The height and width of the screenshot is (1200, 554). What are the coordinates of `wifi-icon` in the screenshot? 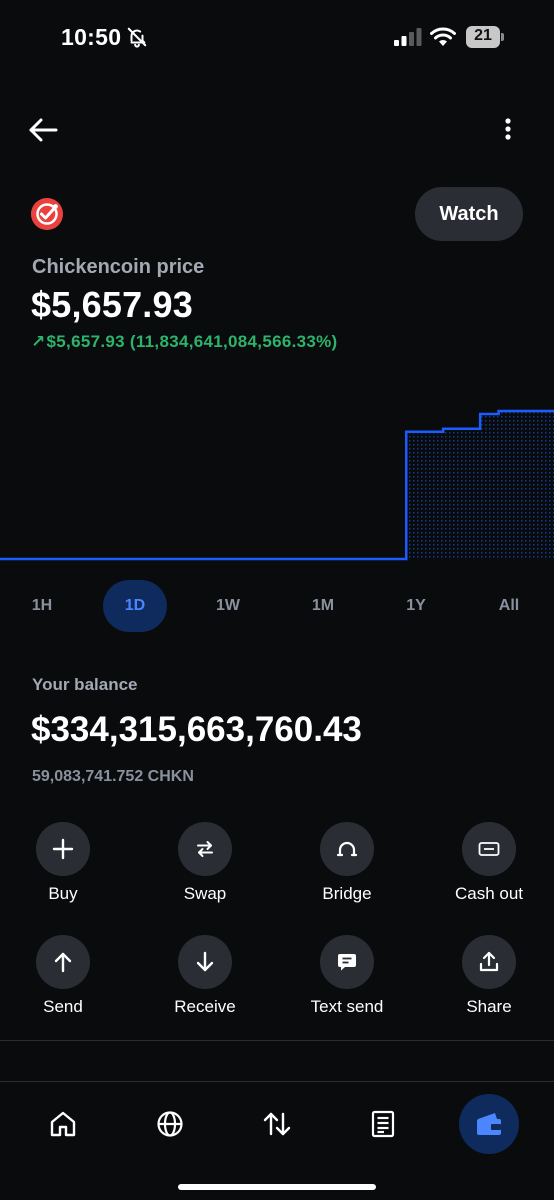 It's located at (443, 36).